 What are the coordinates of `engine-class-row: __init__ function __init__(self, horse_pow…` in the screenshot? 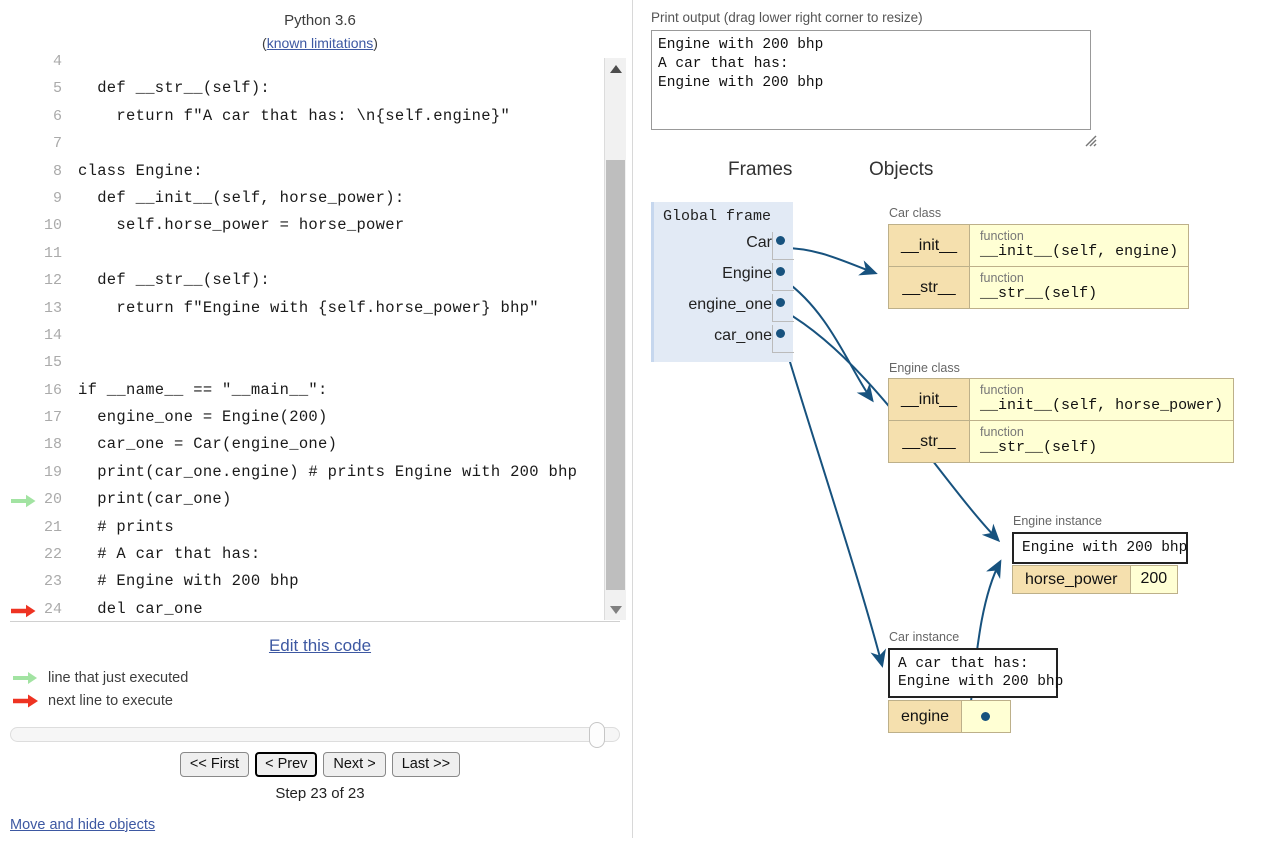 It's located at (1061, 399).